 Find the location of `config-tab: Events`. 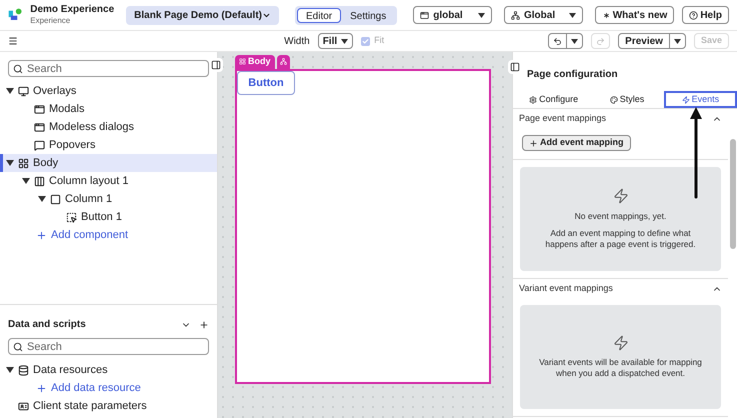

config-tab: Events is located at coordinates (700, 99).